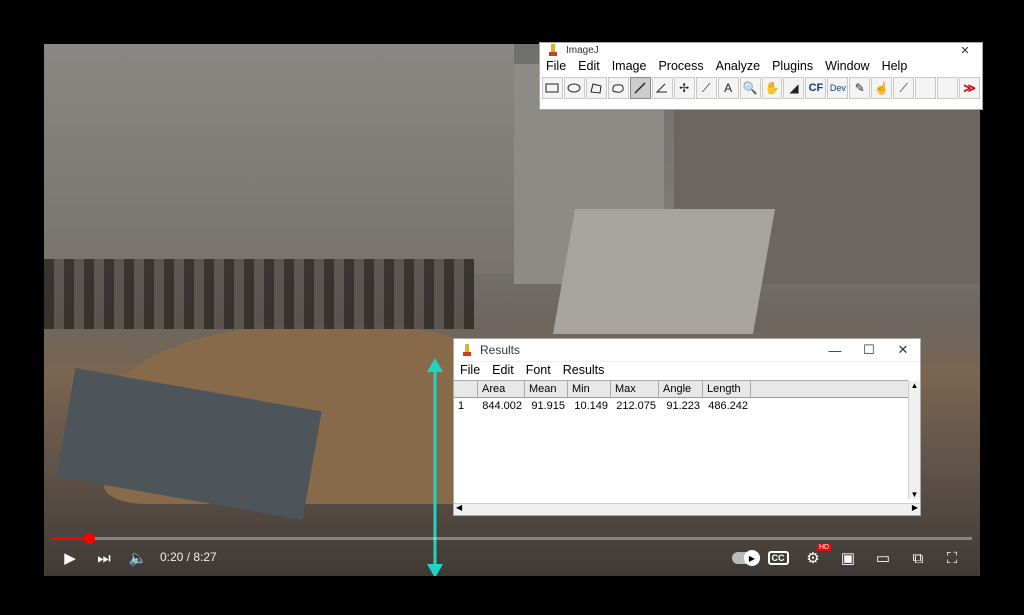  I want to click on autoplay-knob-icon: ▶, so click(752, 558).